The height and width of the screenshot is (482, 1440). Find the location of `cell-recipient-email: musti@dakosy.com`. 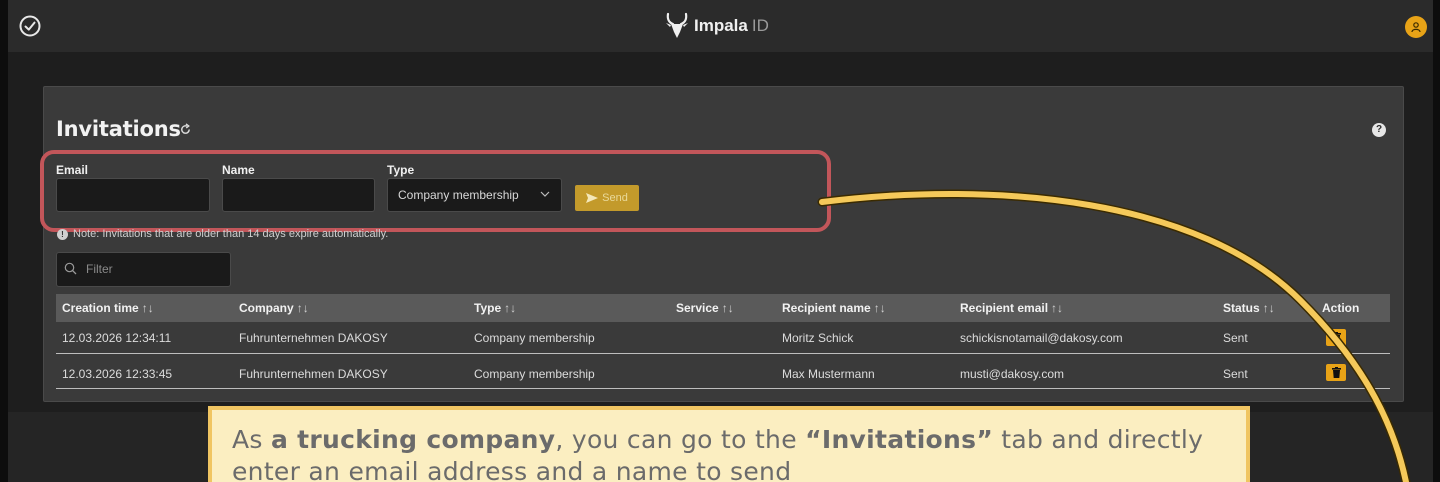

cell-recipient-email: musti@dakosy.com is located at coordinates (1012, 374).